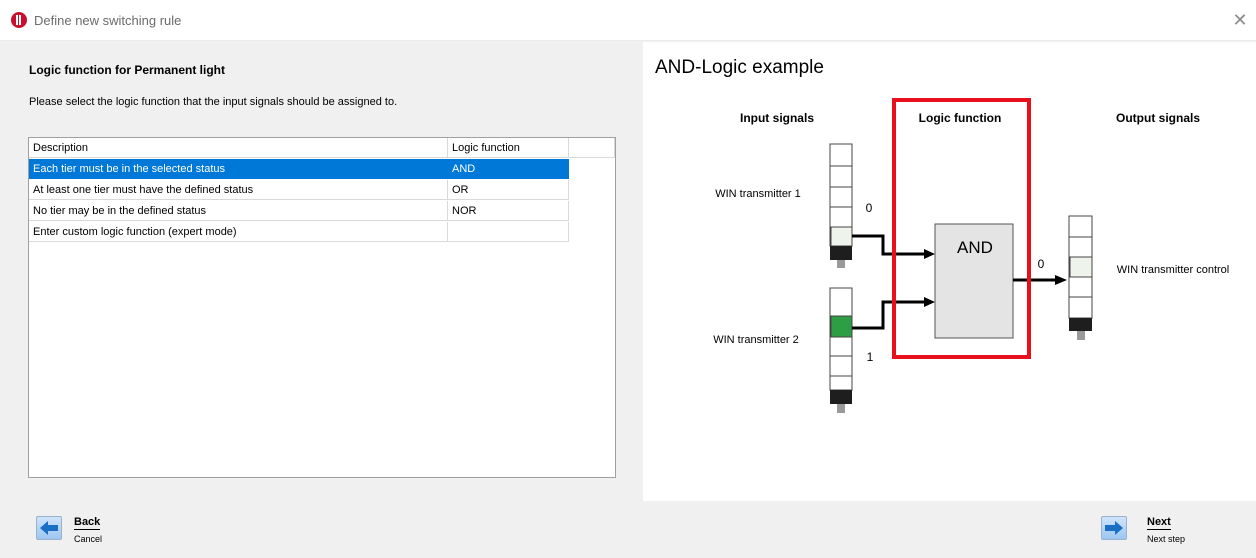 The image size is (1256, 558). What do you see at coordinates (508, 169) in the screenshot?
I see `row-function: AND` at bounding box center [508, 169].